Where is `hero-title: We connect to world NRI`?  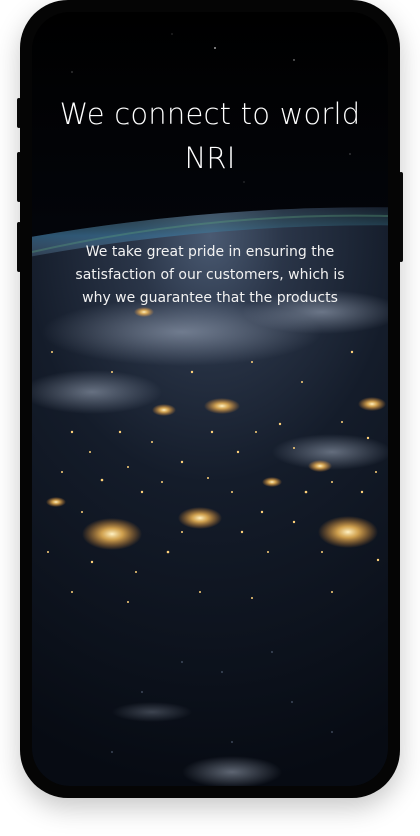
hero-title: We connect to world NRI is located at coordinates (210, 136).